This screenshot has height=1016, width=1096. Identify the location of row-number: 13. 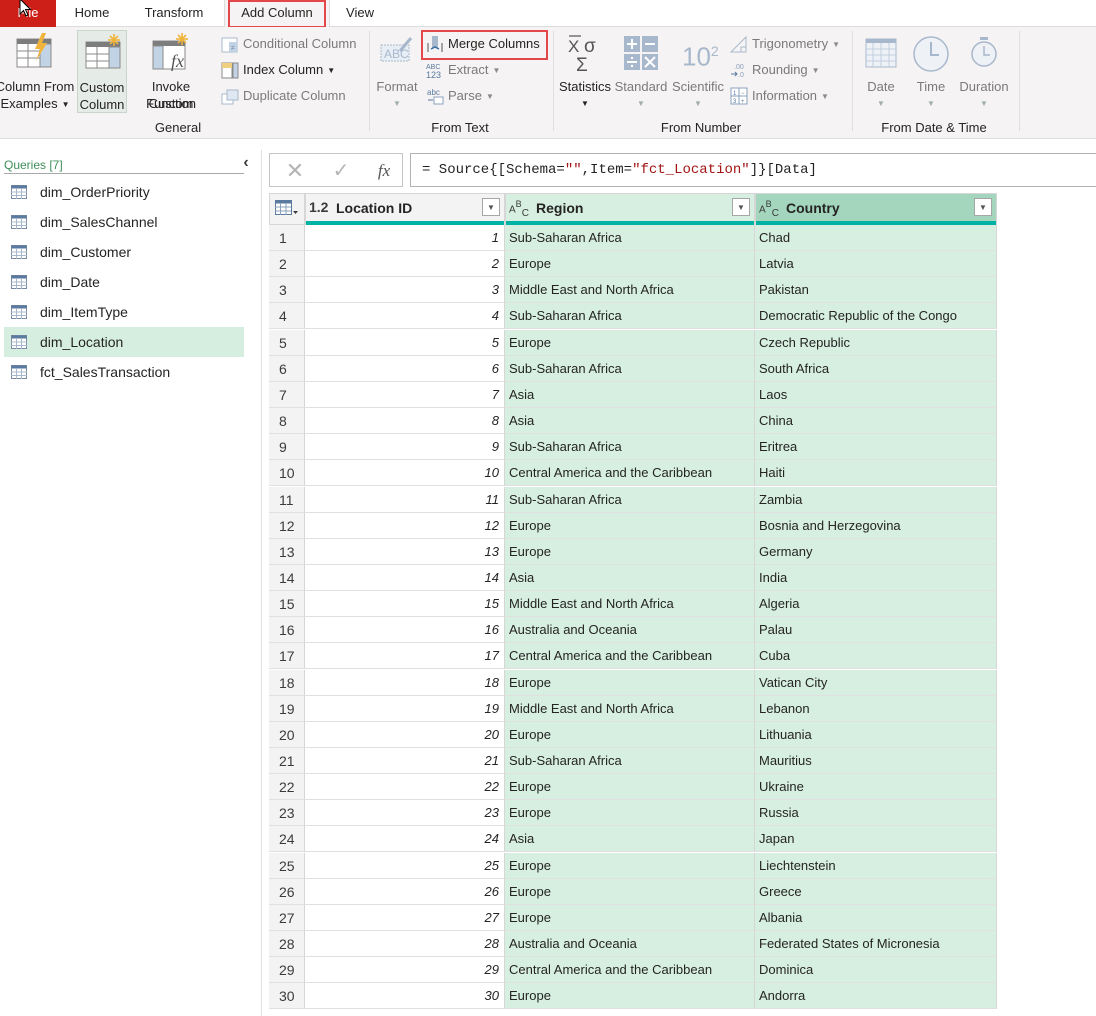
(287, 552).